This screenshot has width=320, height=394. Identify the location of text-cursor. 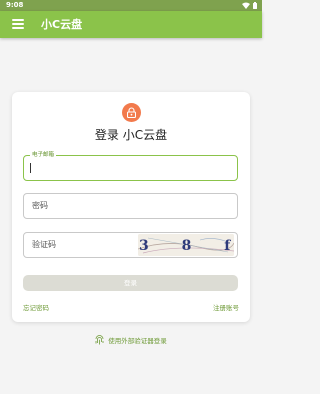
(30, 168).